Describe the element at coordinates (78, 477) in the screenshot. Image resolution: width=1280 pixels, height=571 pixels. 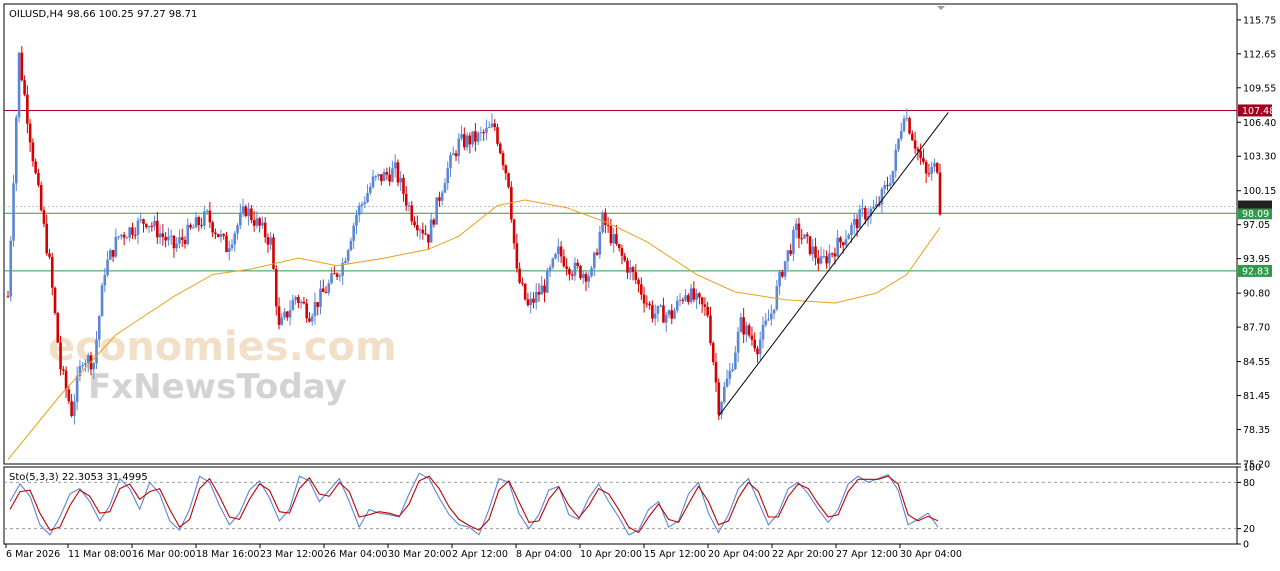
I see `stochastic-label: Sto(5,3,3) 22.3053 31.4995` at that location.